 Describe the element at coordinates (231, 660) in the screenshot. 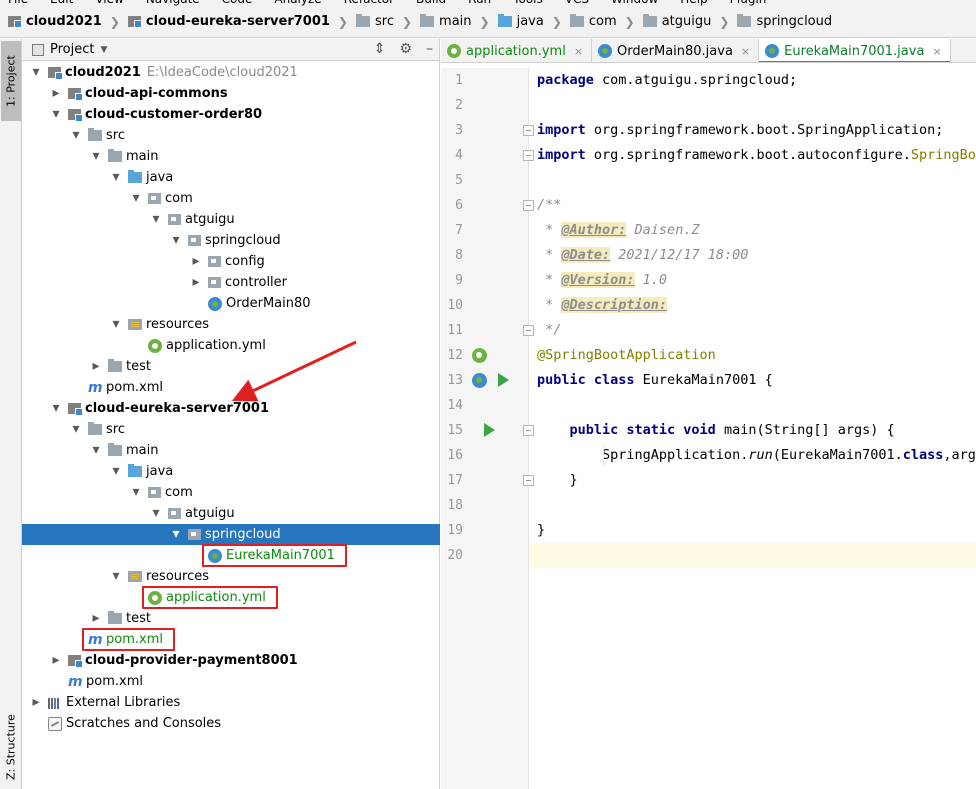

I see `tree-item: ▸ cloud-provider-payment8001` at that location.